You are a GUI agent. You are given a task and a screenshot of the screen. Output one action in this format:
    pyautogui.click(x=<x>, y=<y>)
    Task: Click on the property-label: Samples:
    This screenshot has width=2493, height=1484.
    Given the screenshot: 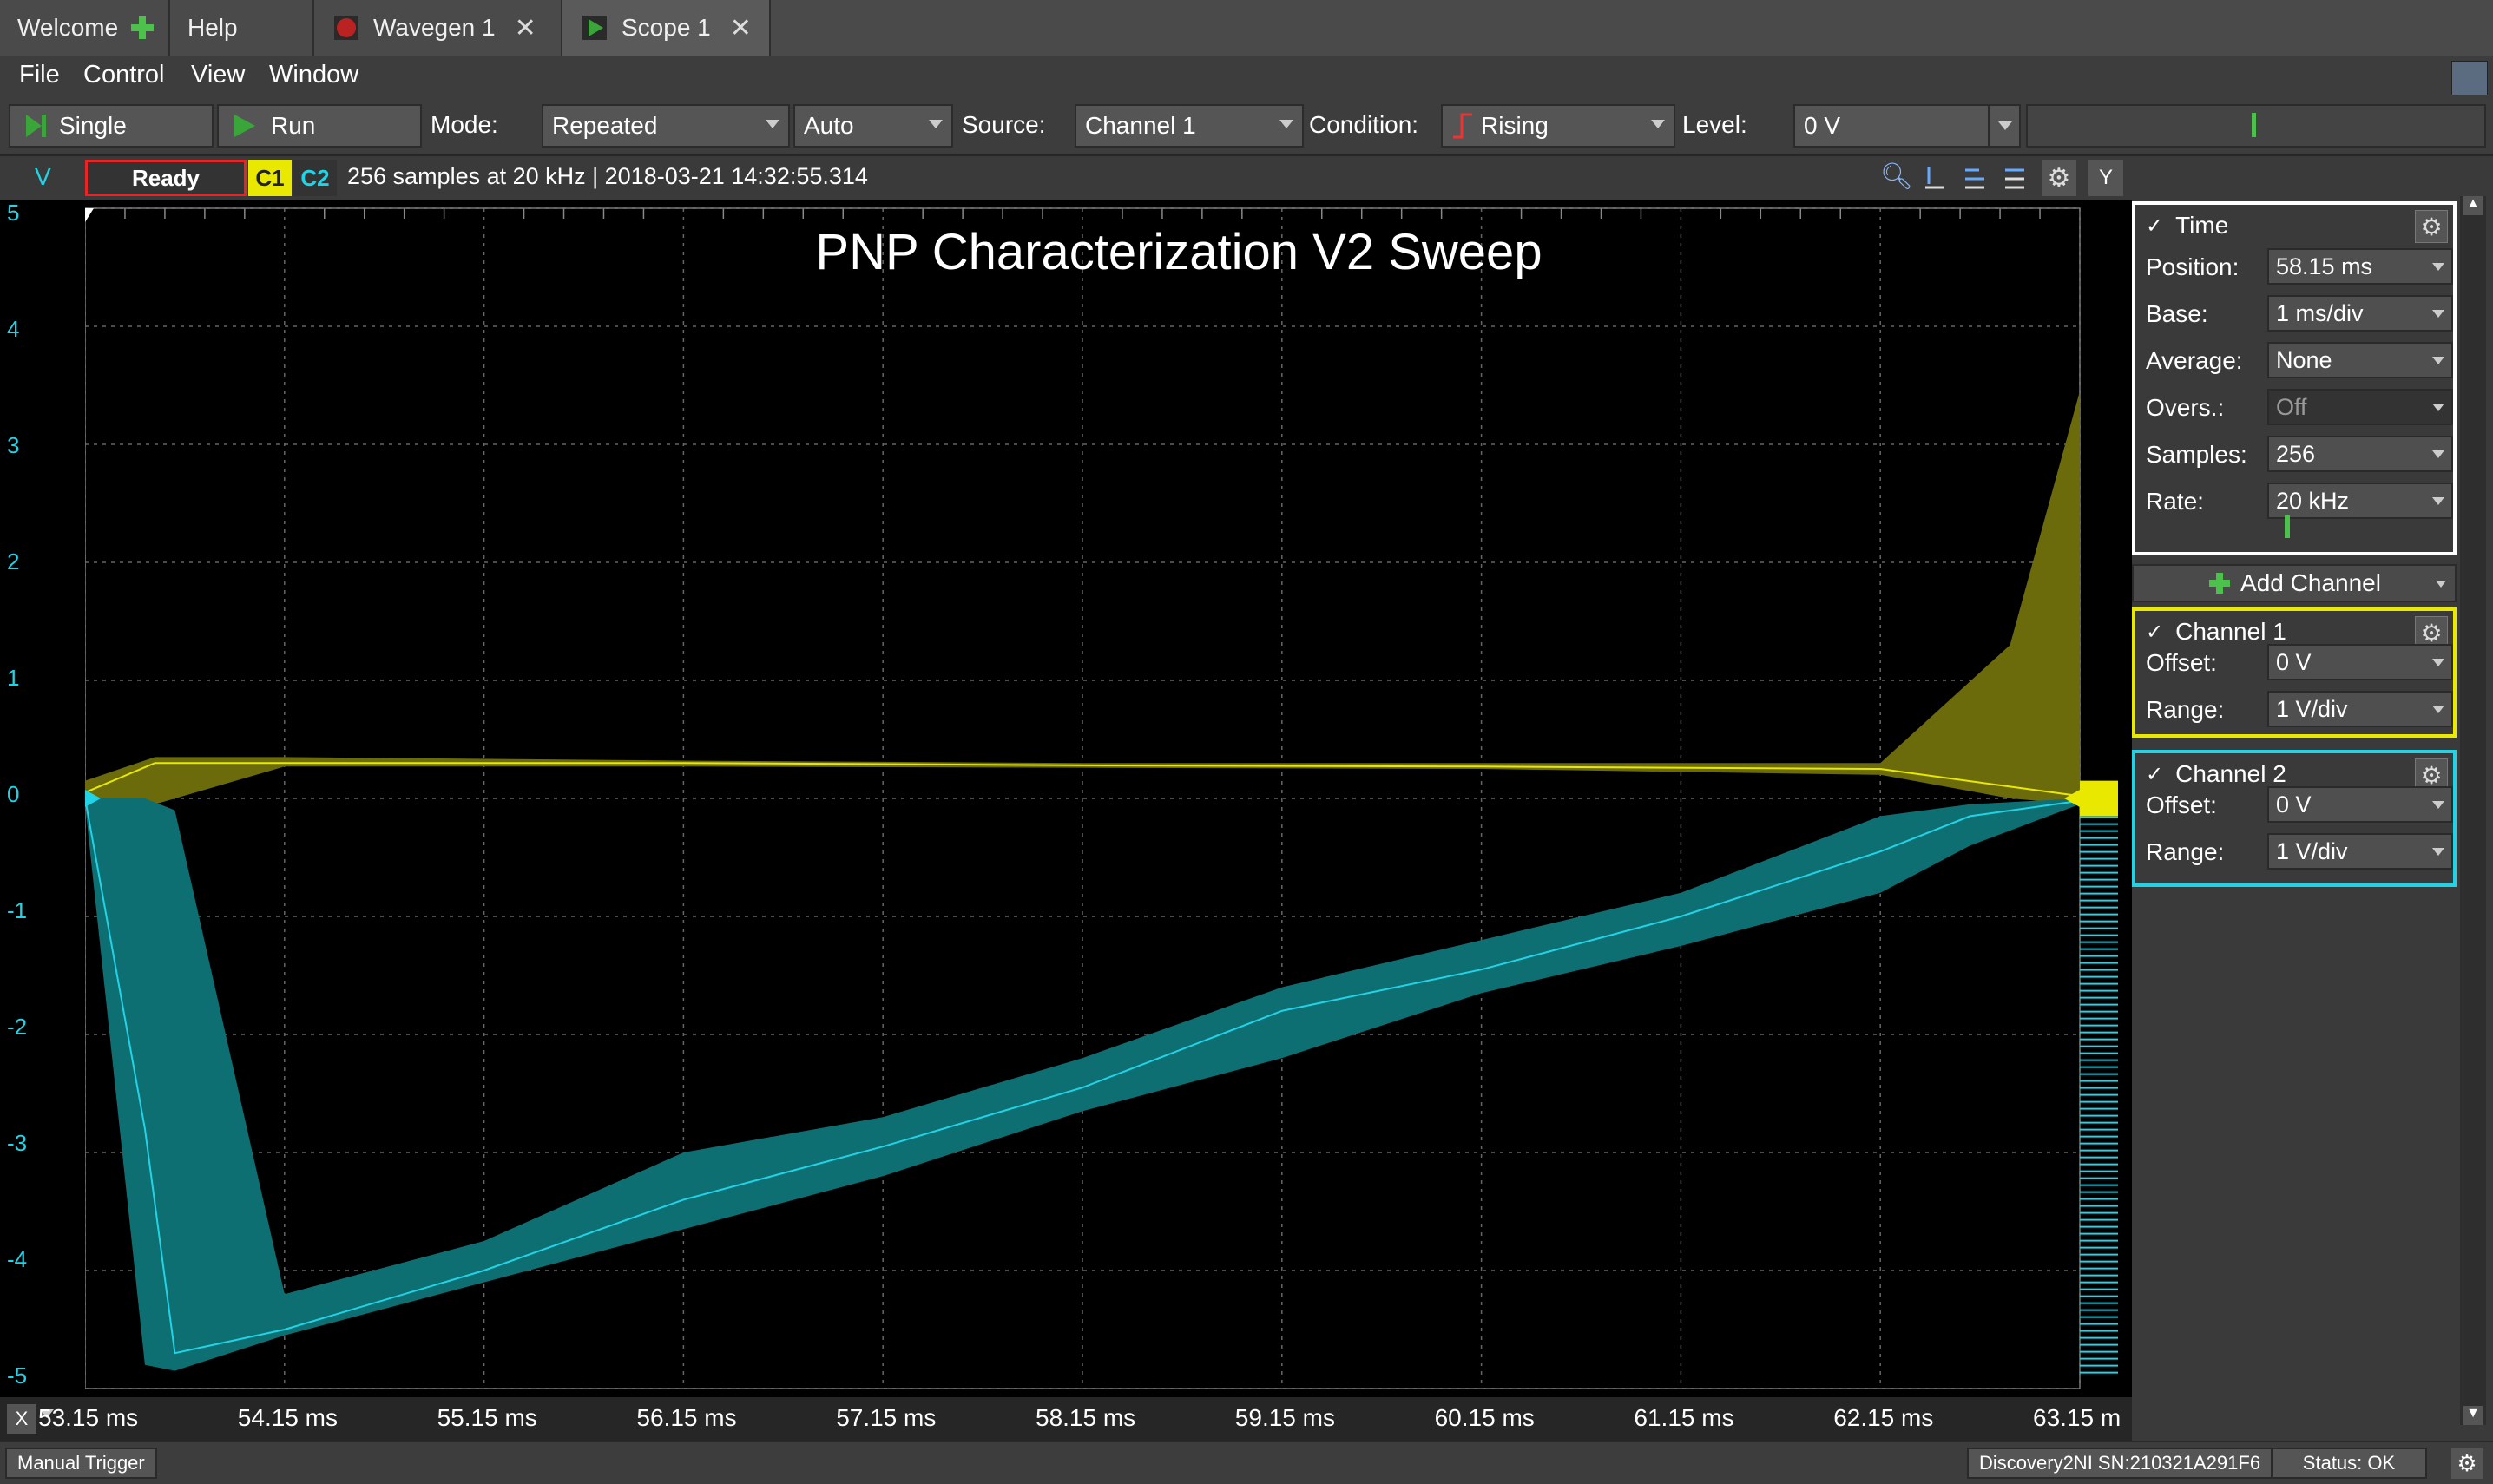 What is the action you would take?
    pyautogui.click(x=2196, y=454)
    